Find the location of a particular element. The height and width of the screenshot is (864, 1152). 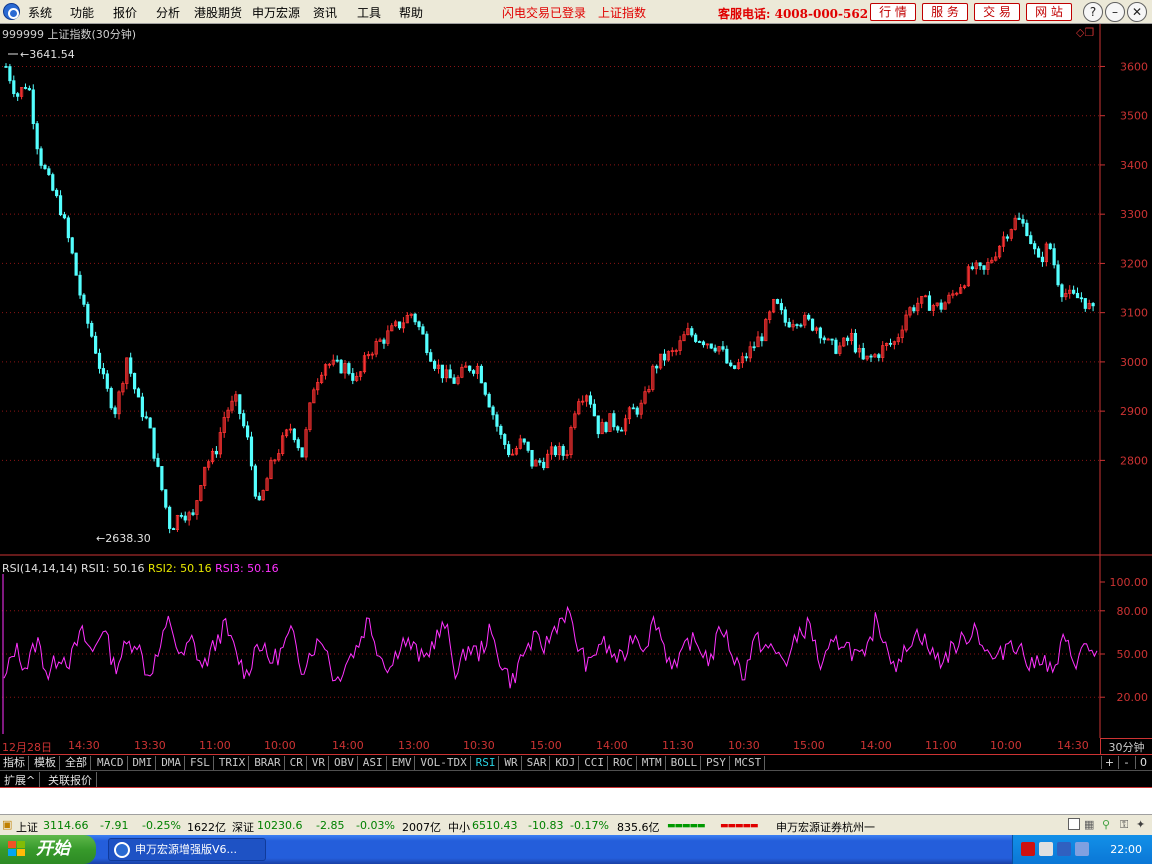

tab-left-1: 模板 is located at coordinates (45, 763).